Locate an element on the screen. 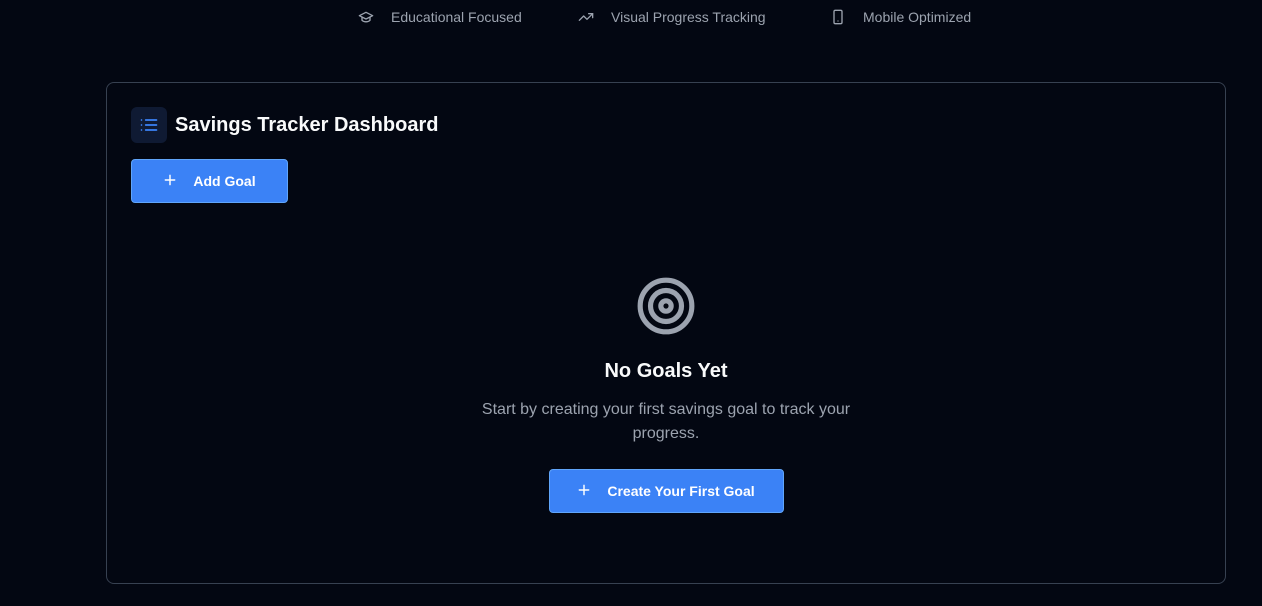 Image resolution: width=1262 pixels, height=606 pixels. trending-up-icon is located at coordinates (586, 17).